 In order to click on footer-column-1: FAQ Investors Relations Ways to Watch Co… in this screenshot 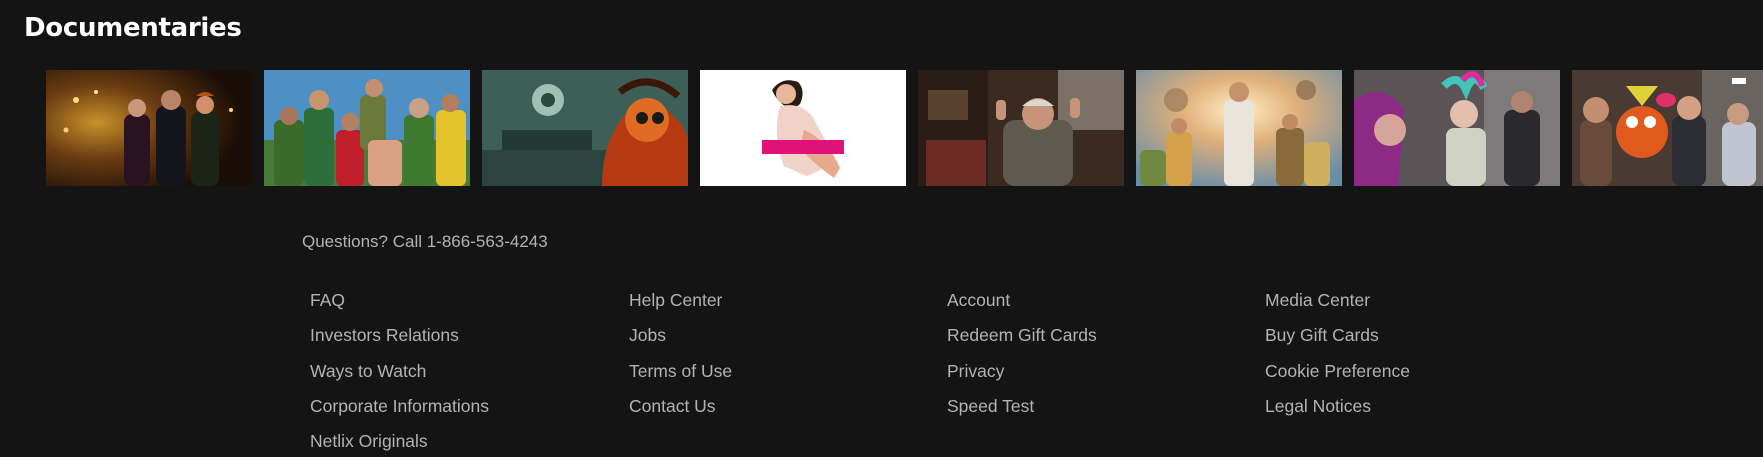, I will do `click(460, 376)`.